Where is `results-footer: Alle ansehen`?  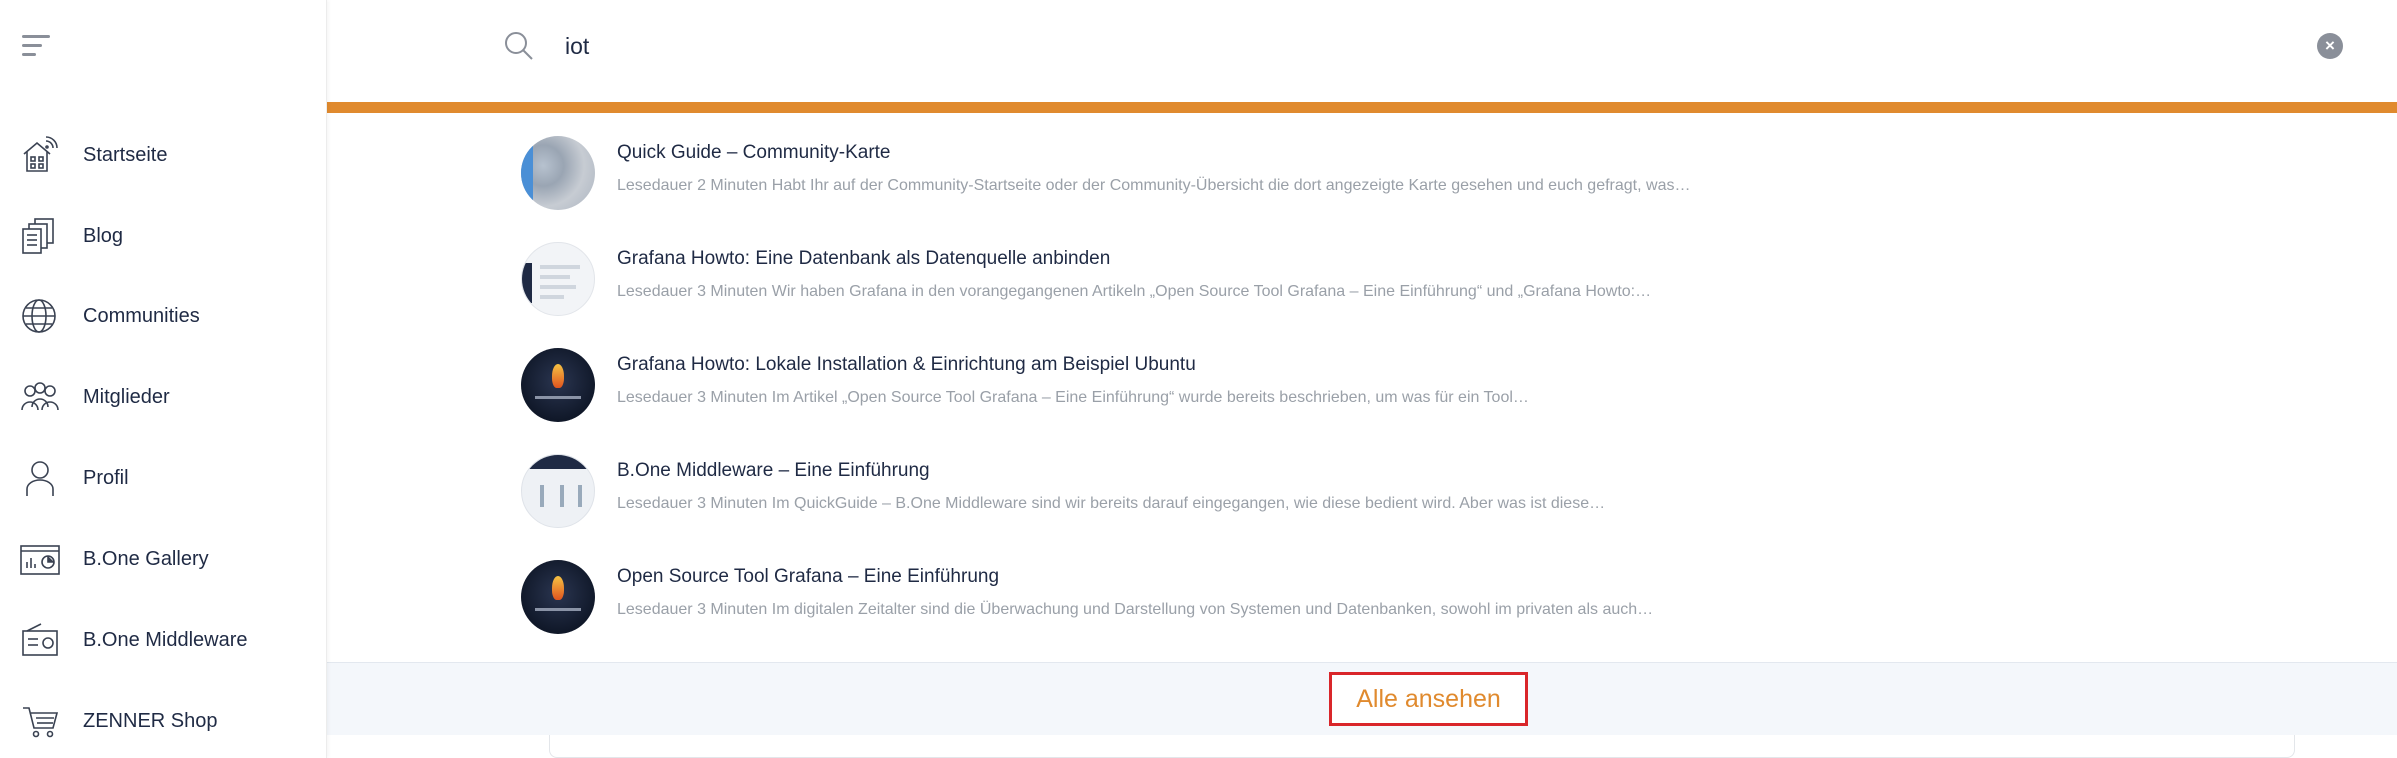 results-footer: Alle ansehen is located at coordinates (1362, 698).